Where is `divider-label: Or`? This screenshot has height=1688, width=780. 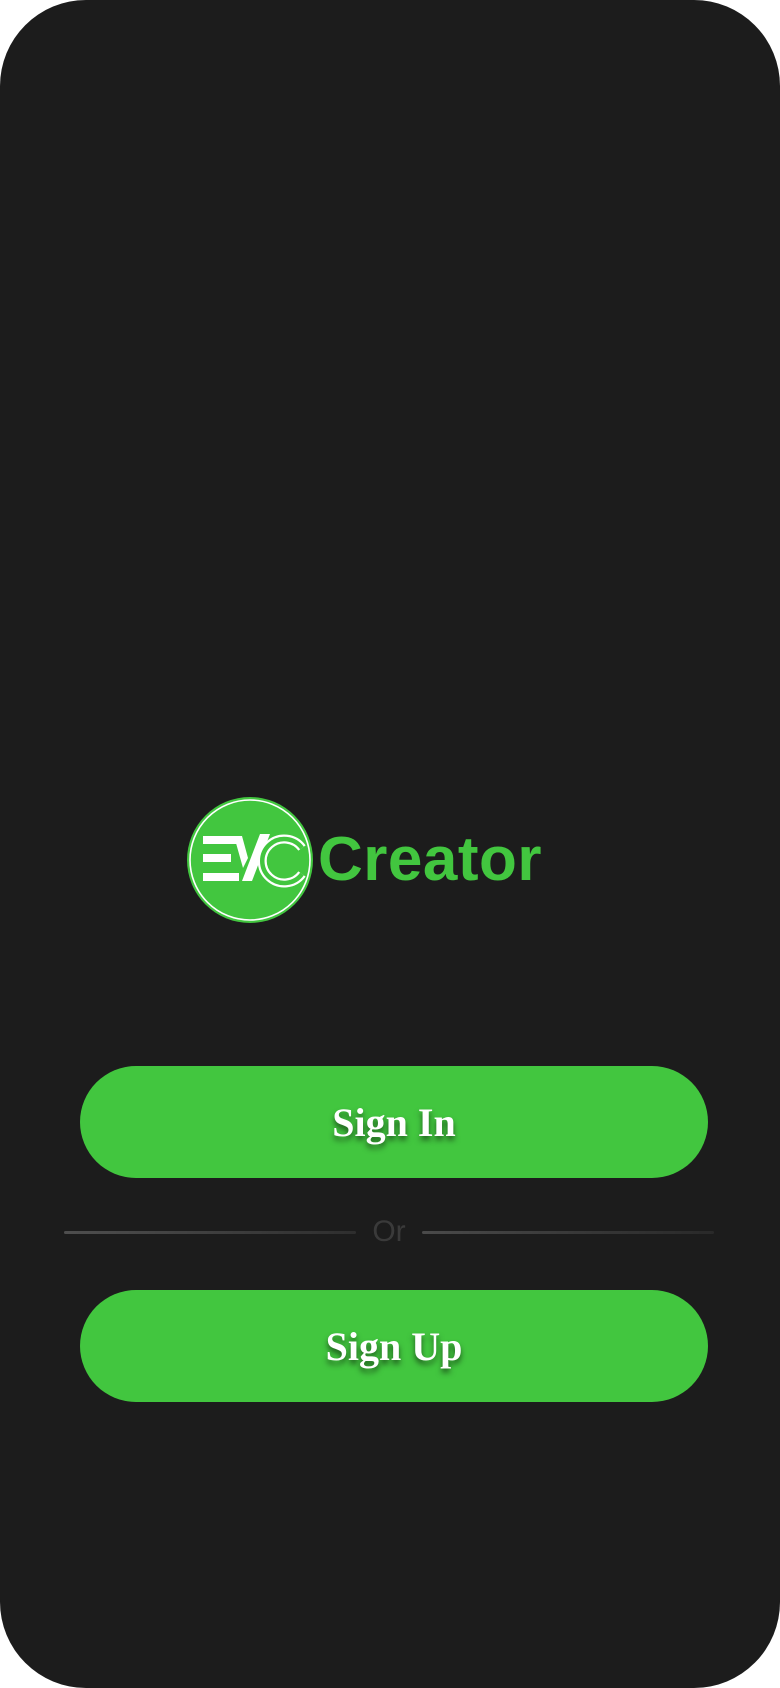 divider-label: Or is located at coordinates (389, 1231).